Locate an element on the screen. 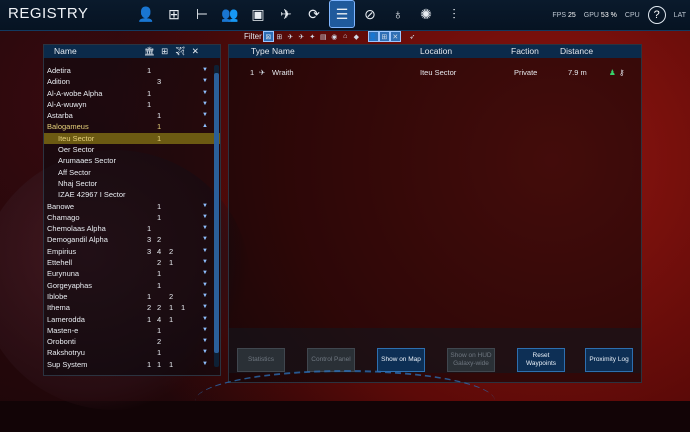  sector-row: Ettehell 2 1 ▼ is located at coordinates (132, 262).